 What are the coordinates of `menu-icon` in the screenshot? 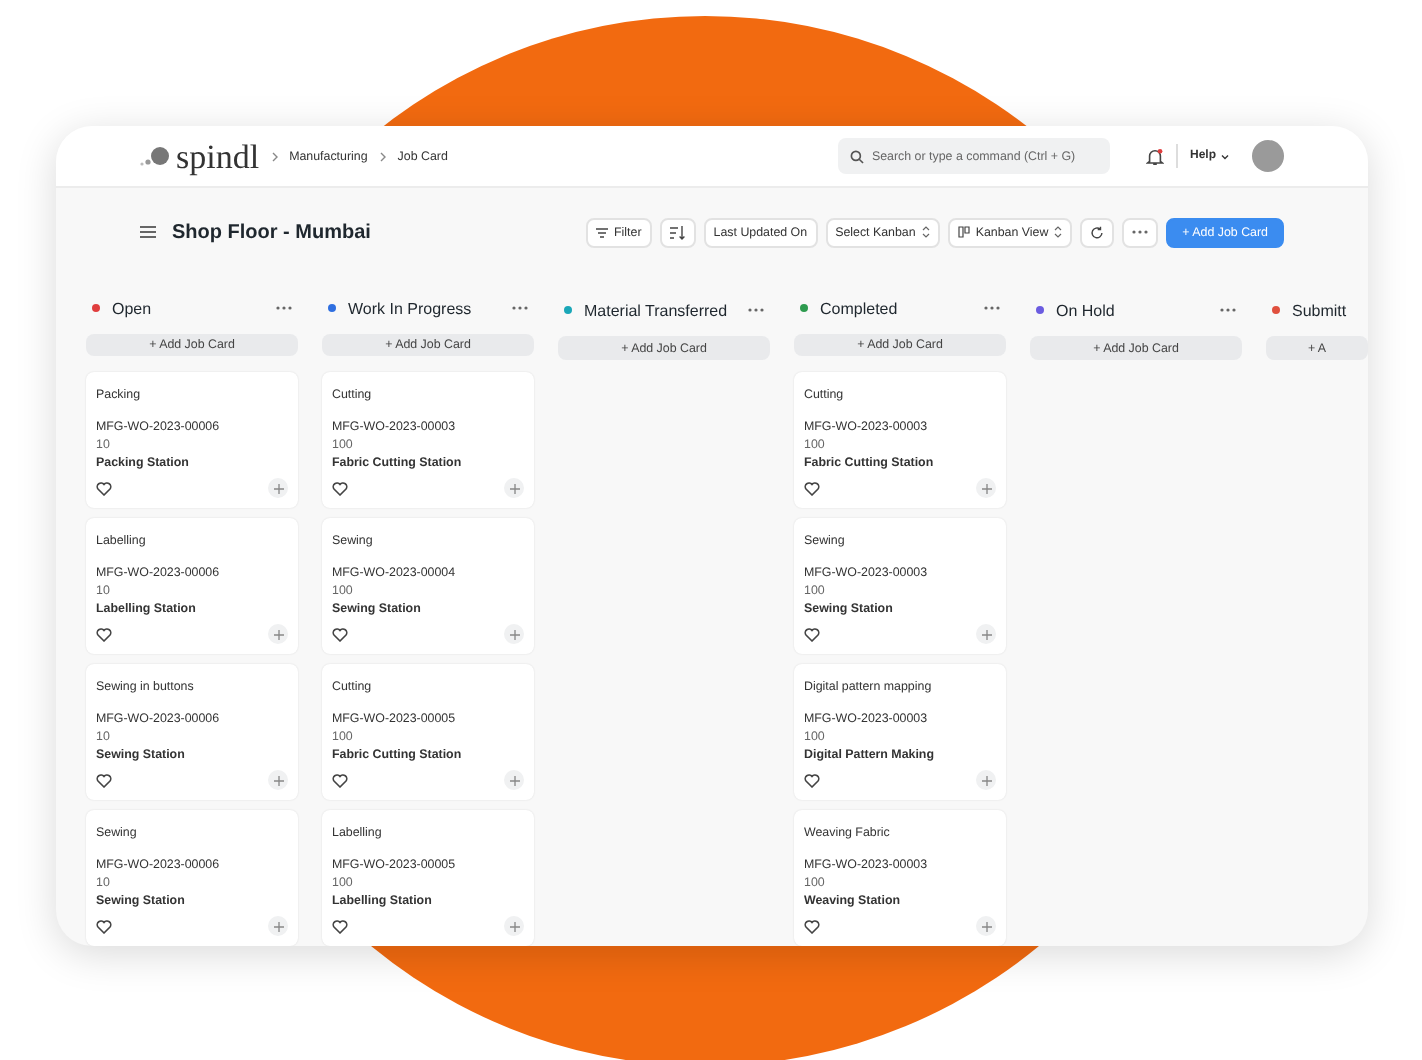 It's located at (148, 232).